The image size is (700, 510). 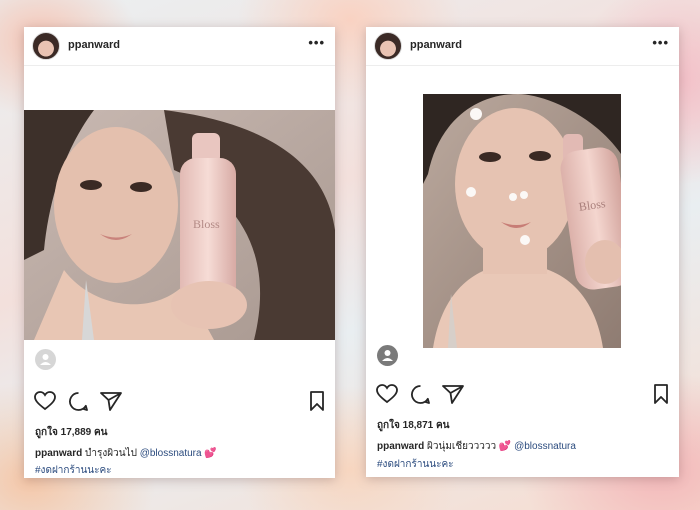 I want to click on caption-text: บำรุงผิวนไป, so click(x=111, y=453).